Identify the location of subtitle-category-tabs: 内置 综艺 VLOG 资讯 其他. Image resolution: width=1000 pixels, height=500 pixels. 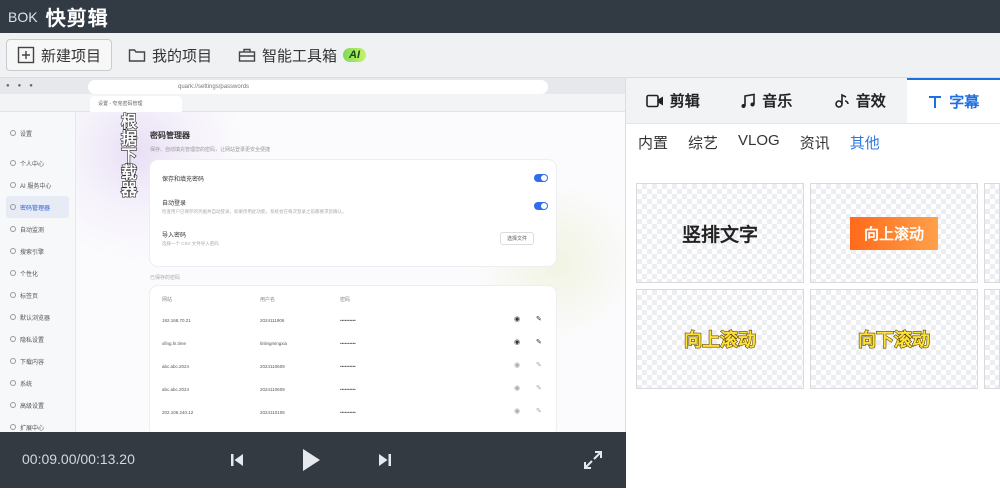
(759, 142).